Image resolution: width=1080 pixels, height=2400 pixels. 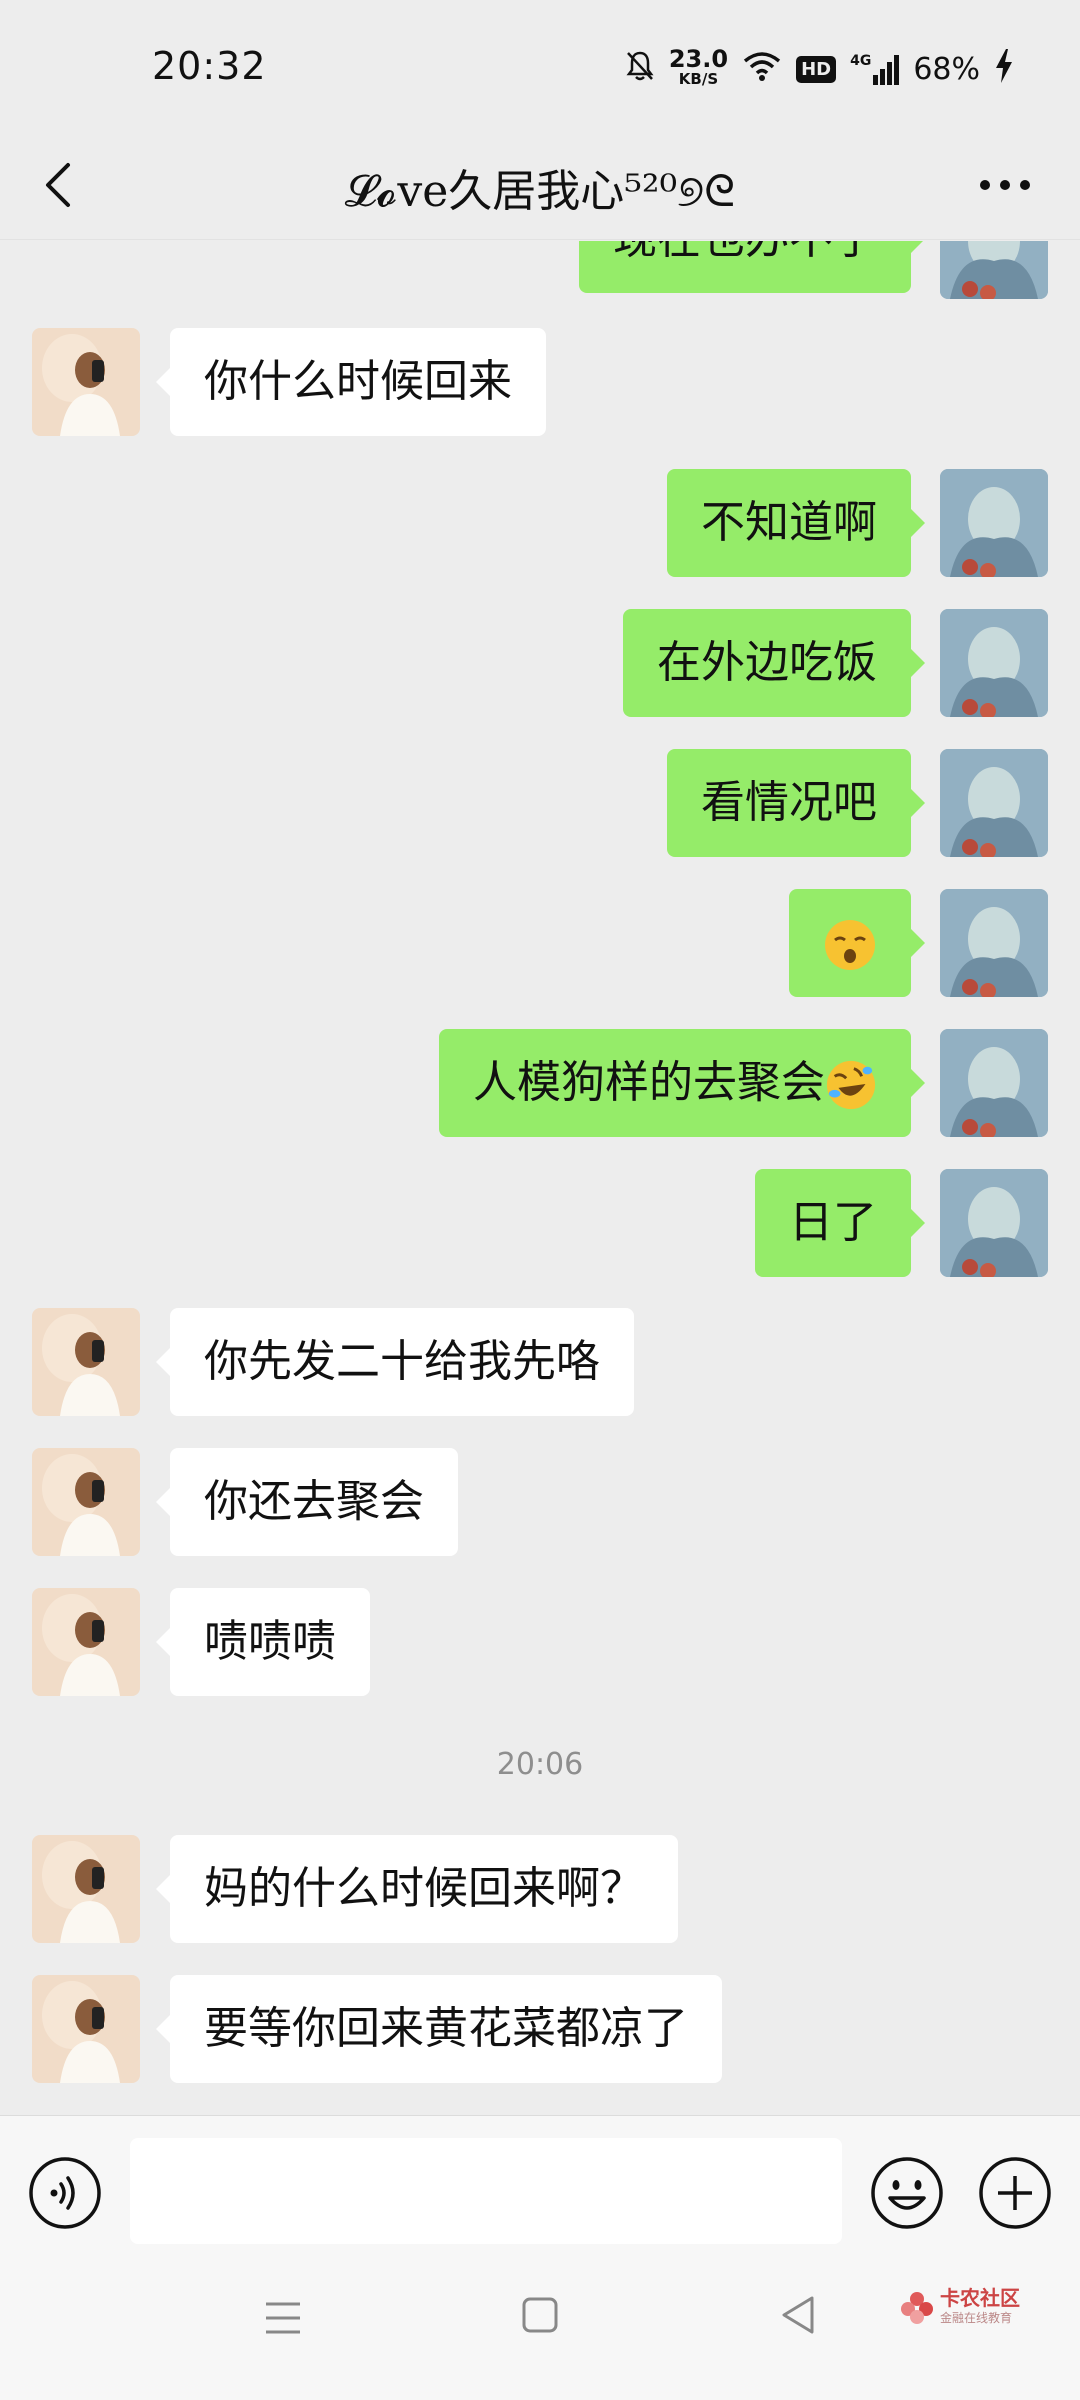 I want to click on nav-recents-button, so click(x=283, y=2318).